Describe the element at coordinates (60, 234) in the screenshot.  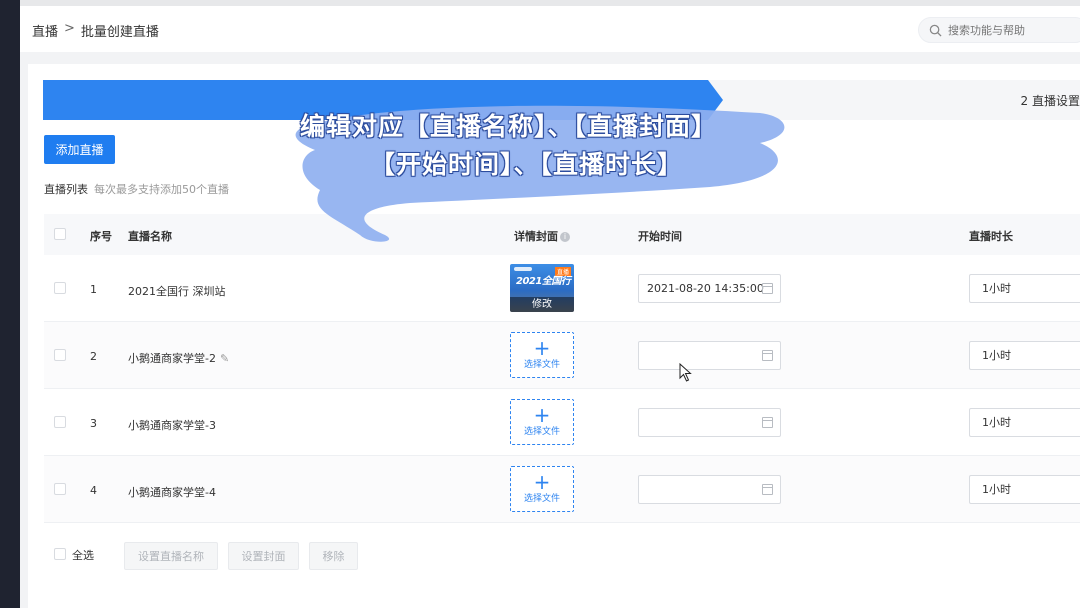
I see `select-all-checkbox-header` at that location.